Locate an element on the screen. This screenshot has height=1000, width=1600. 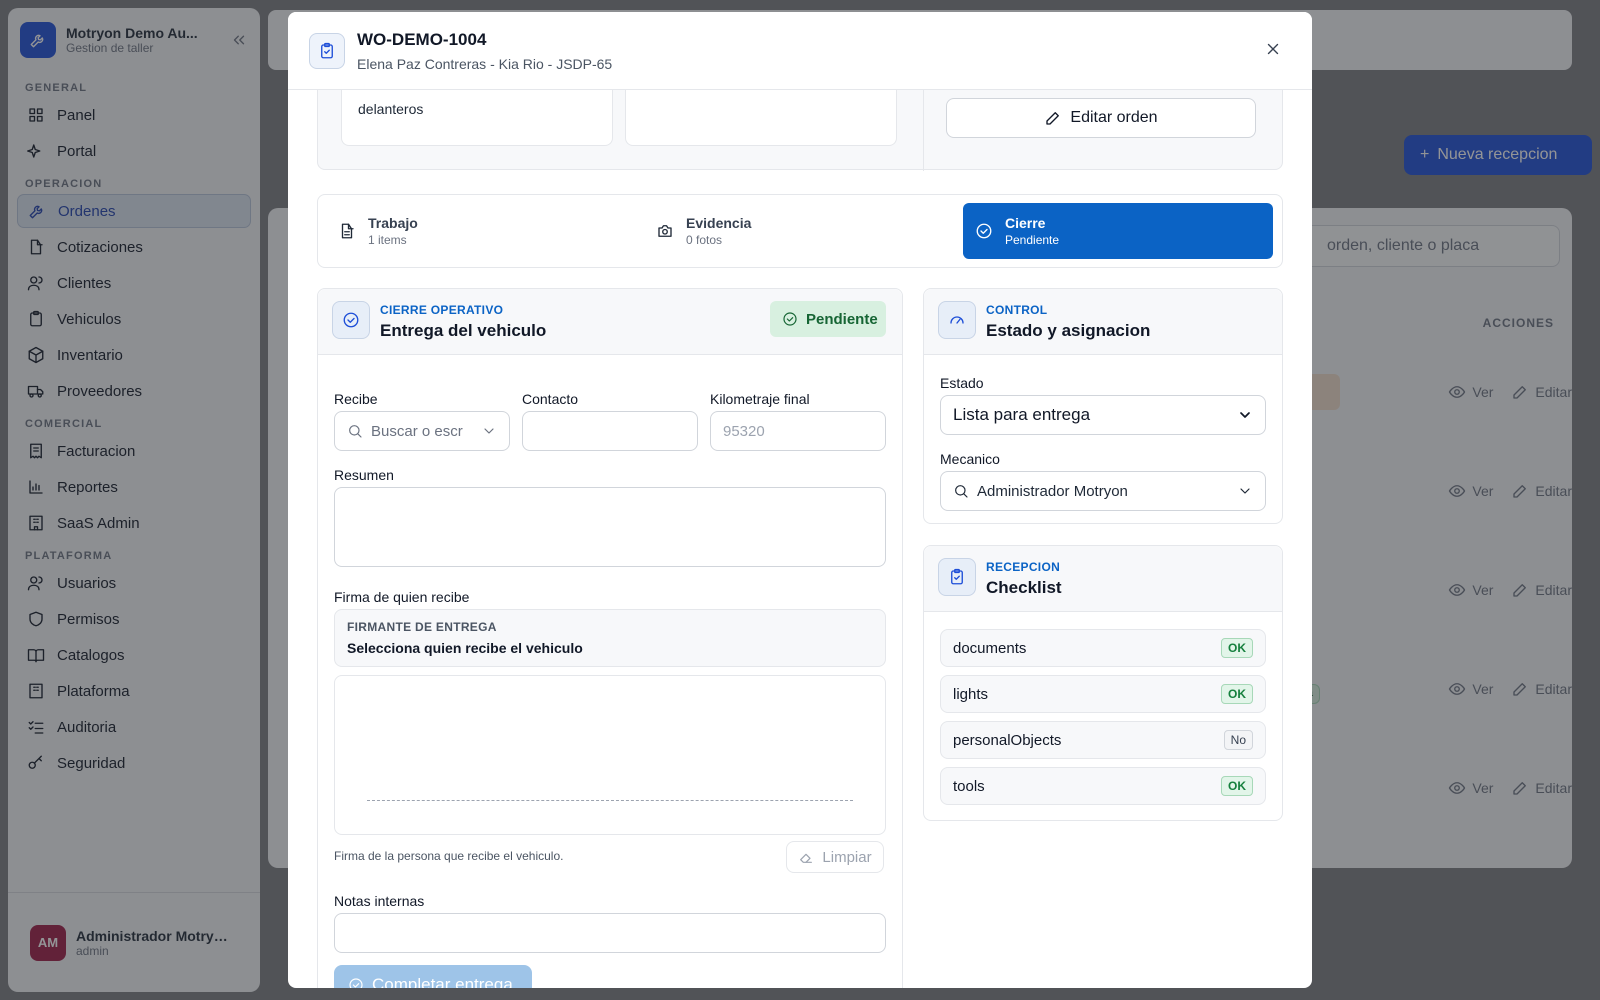
checklist-title: Checklist is located at coordinates (1024, 587).